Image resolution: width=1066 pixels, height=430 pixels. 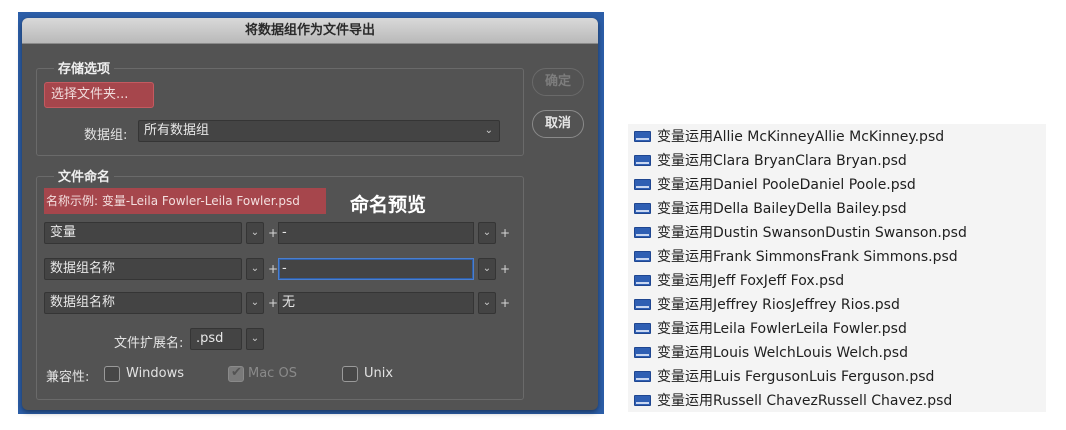 I want to click on file-list-item: 变量运用Clara BryanClara Bryan.psd, so click(x=837, y=160).